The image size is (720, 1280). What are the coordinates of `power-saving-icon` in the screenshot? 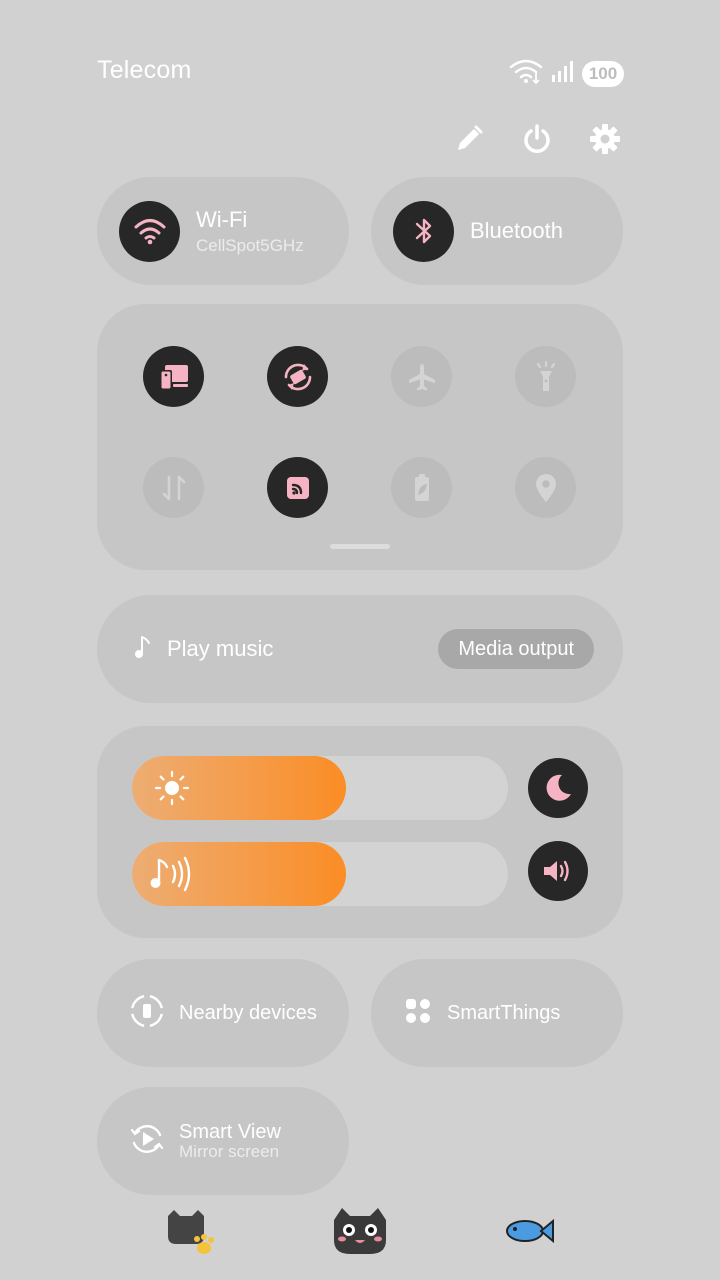 It's located at (421, 487).